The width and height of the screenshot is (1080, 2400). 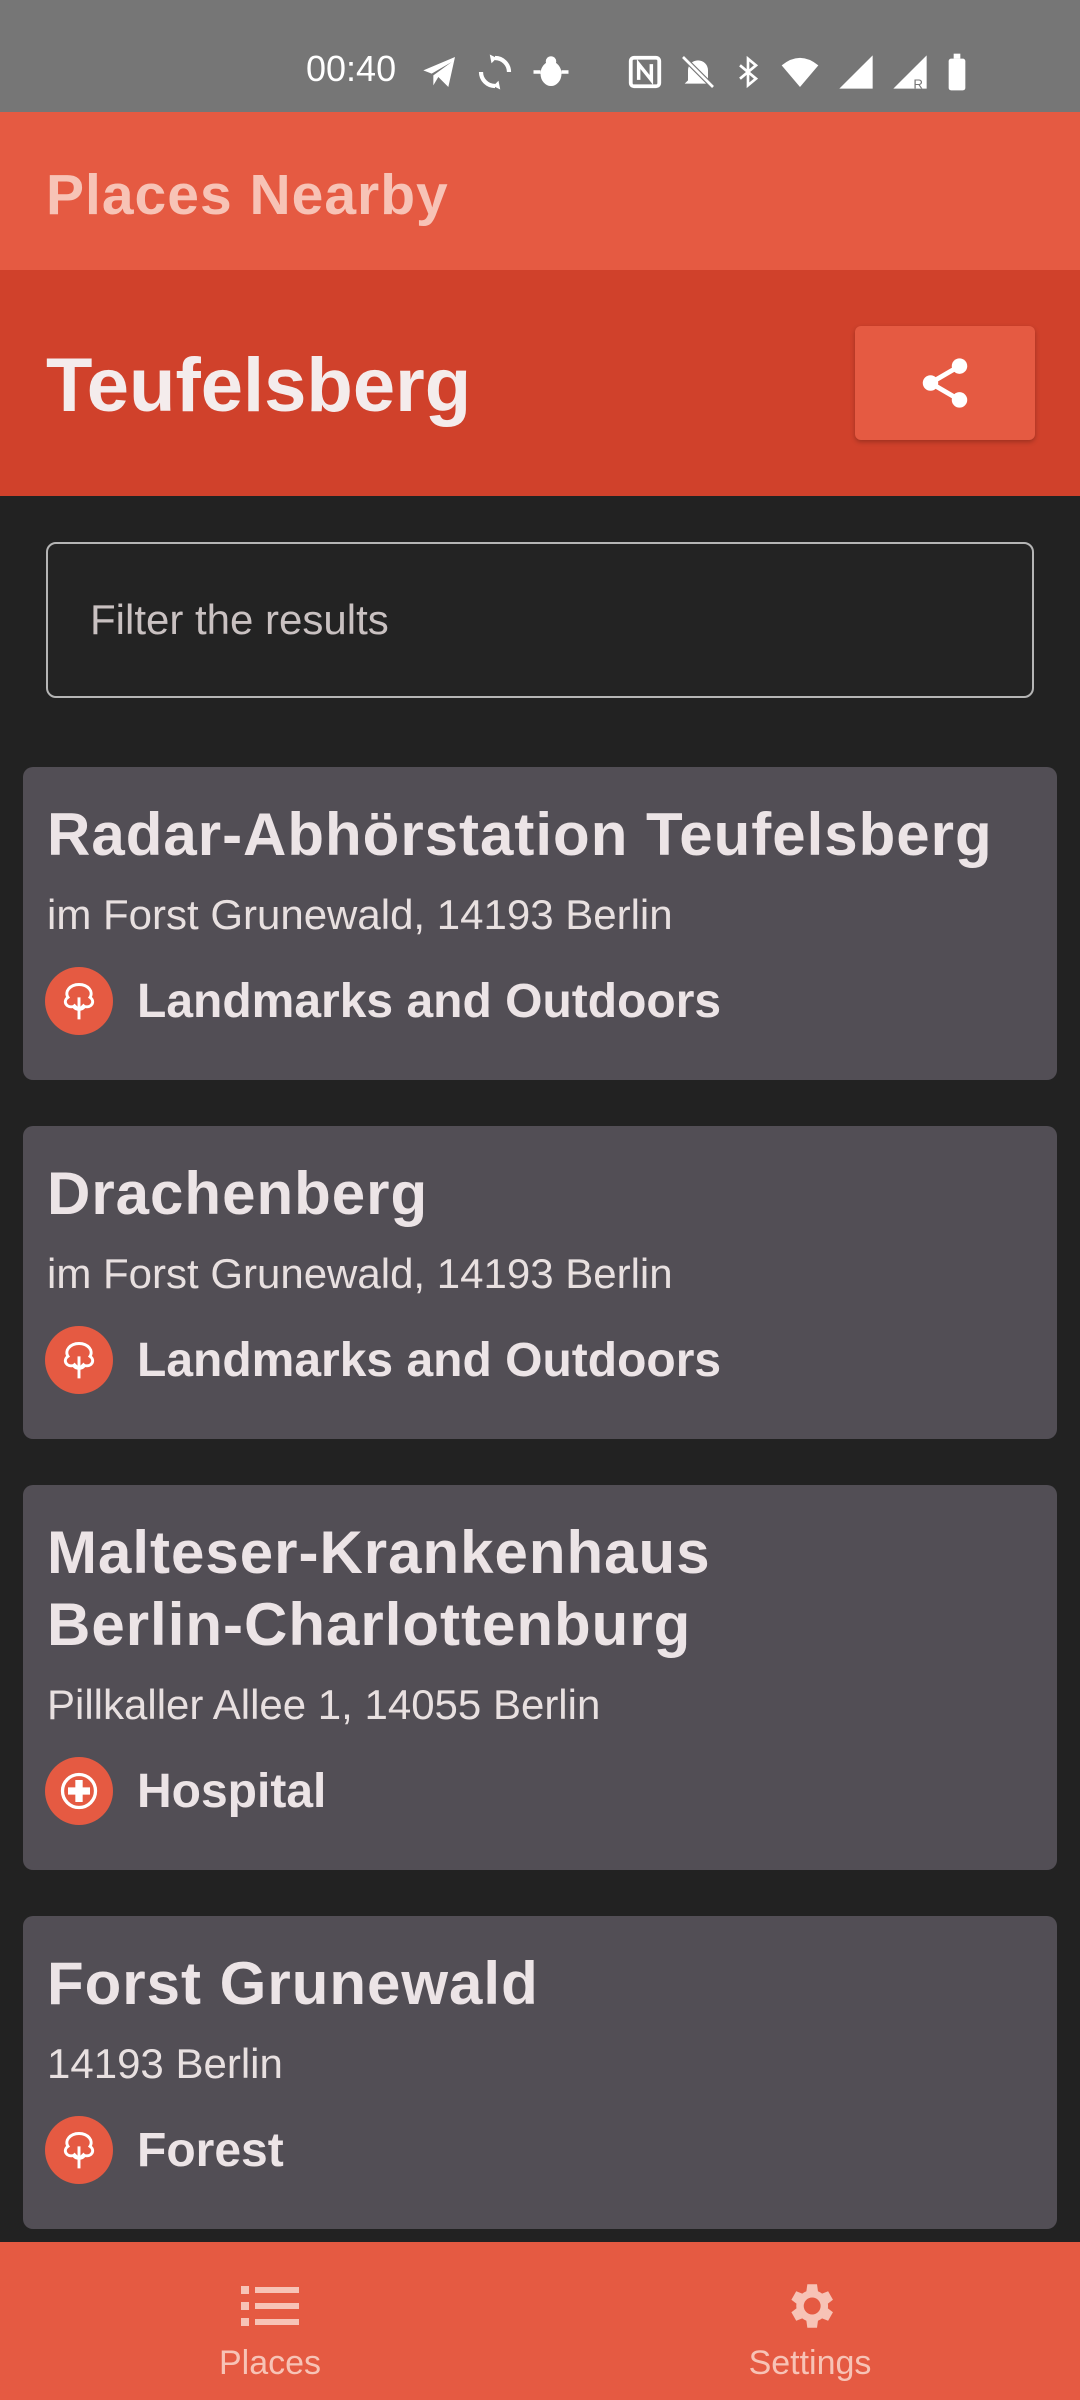 I want to click on place-card: Forst Grunewald 14193 Berlin Forest, so click(x=540, y=2072).